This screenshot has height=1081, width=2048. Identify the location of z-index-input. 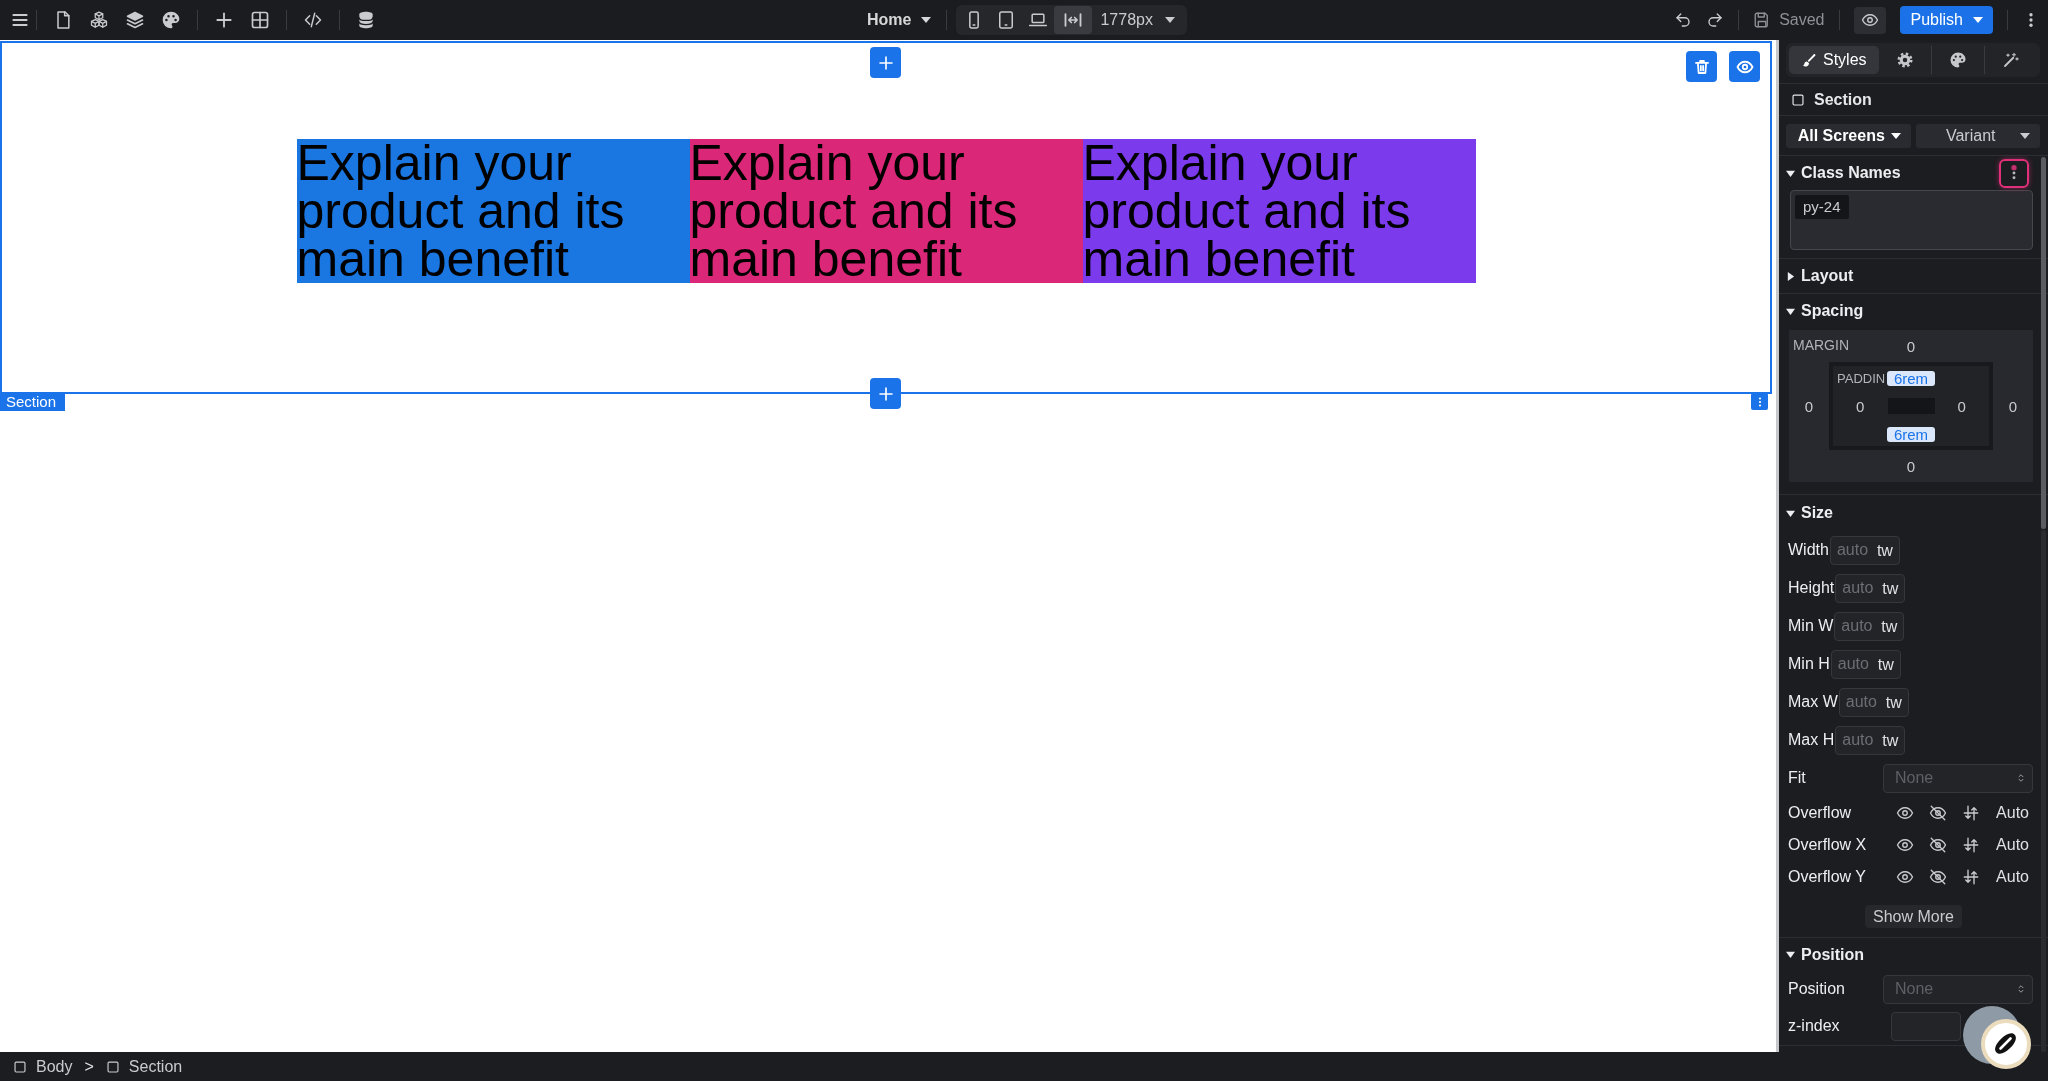
(1926, 1026).